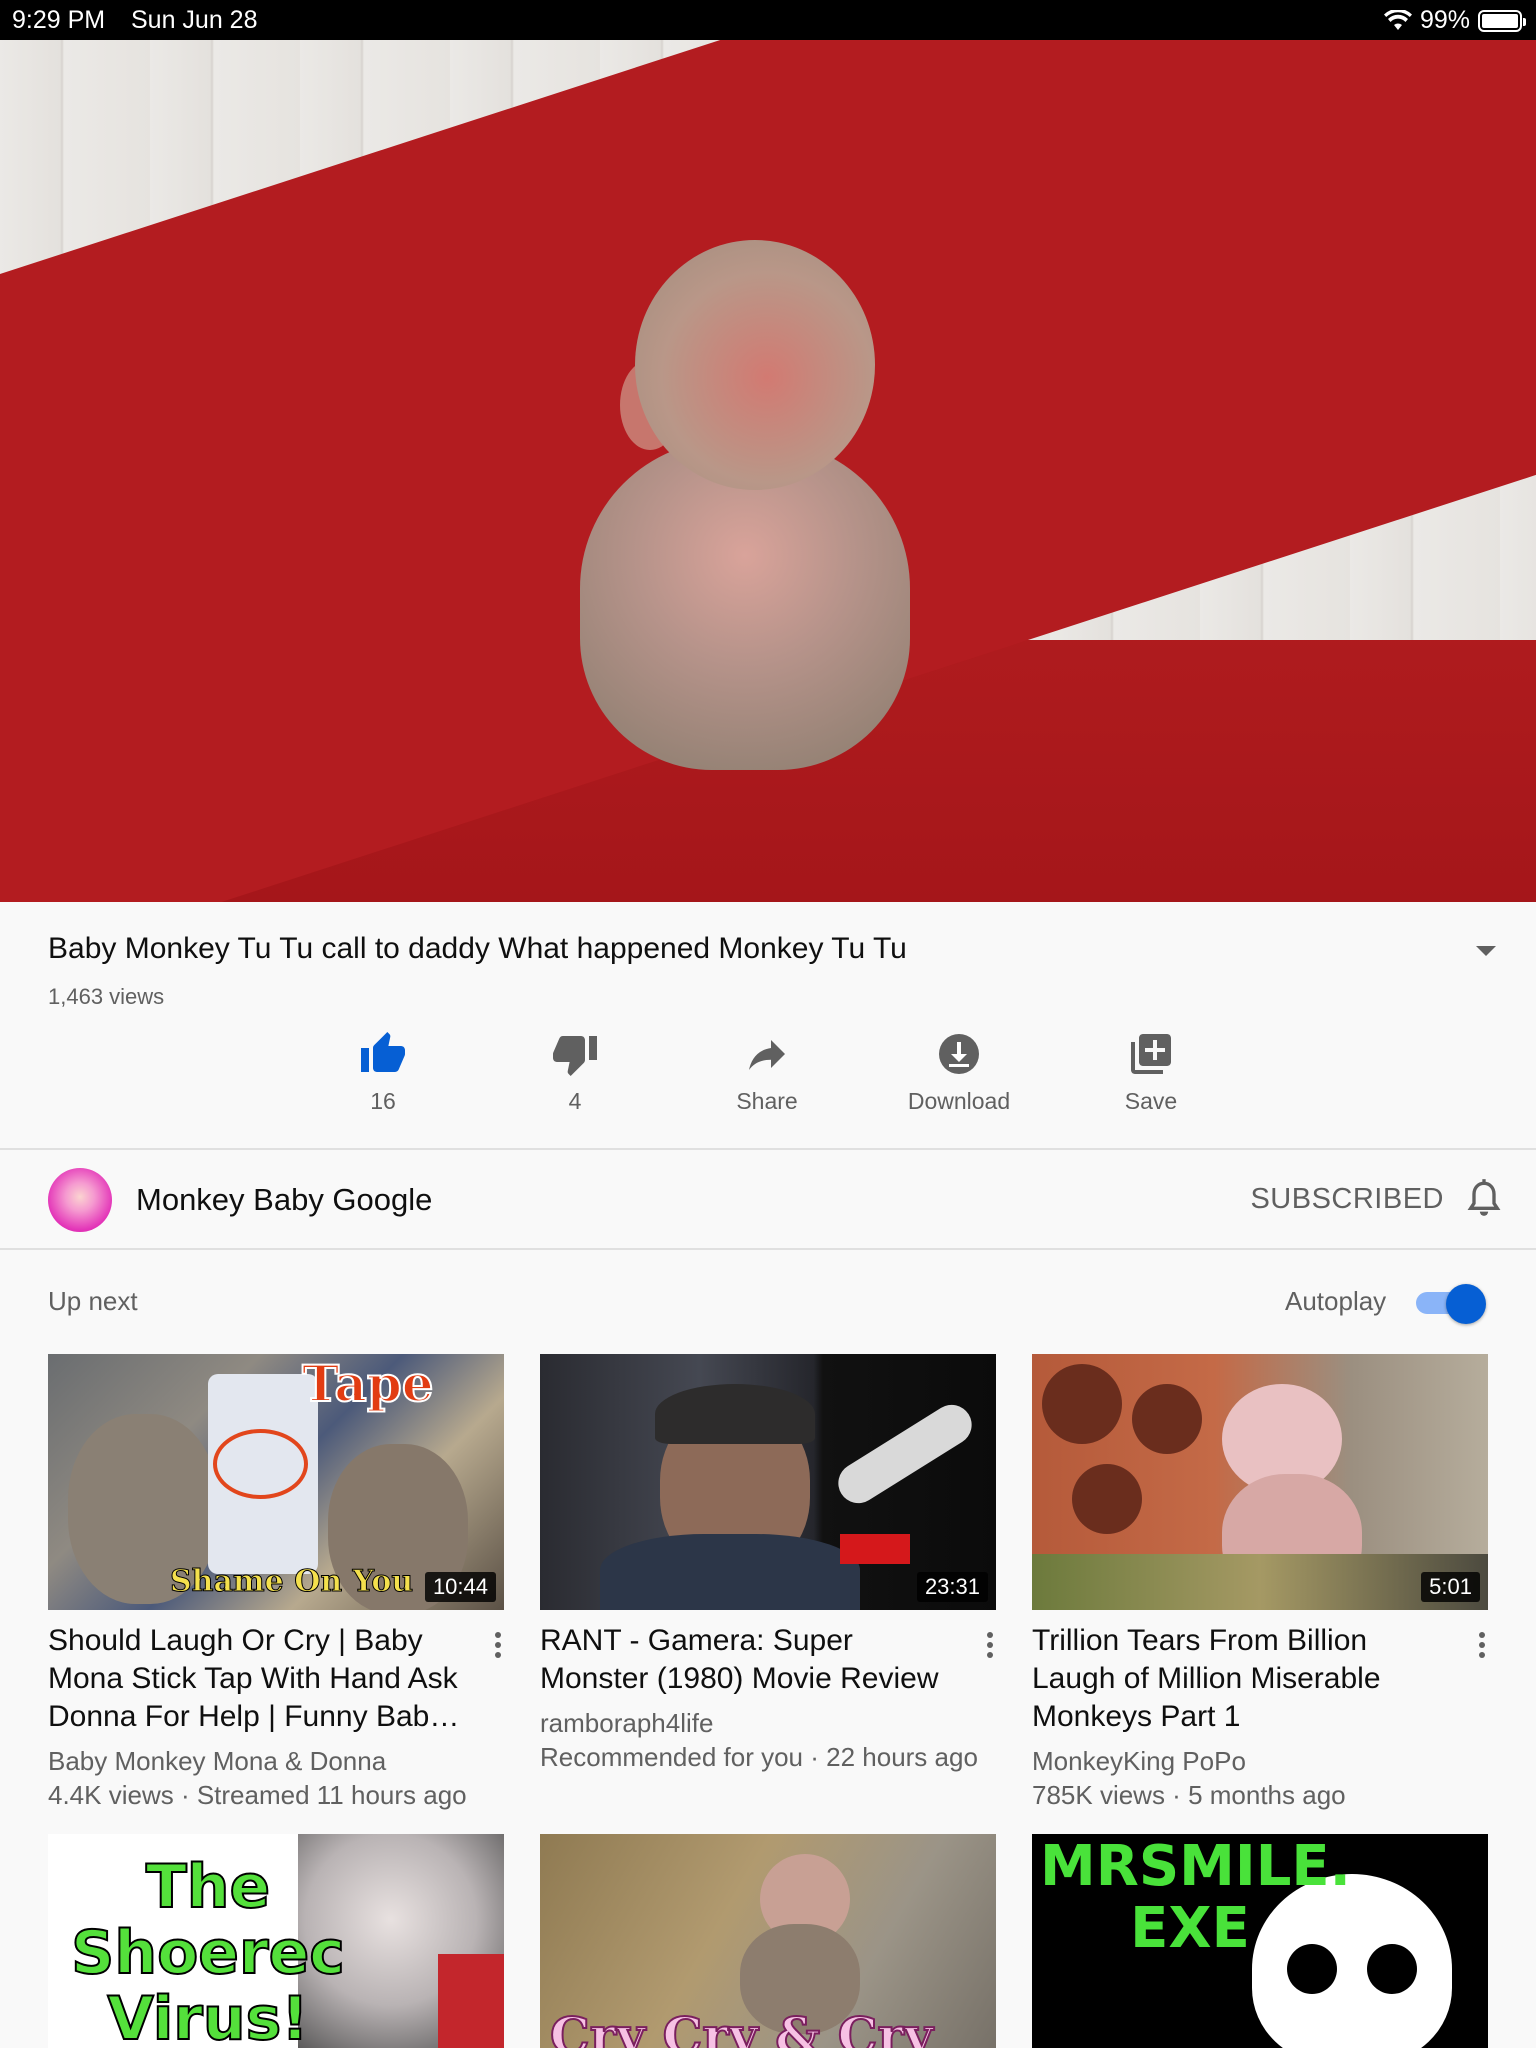  I want to click on thumbs-down-icon, so click(575, 1056).